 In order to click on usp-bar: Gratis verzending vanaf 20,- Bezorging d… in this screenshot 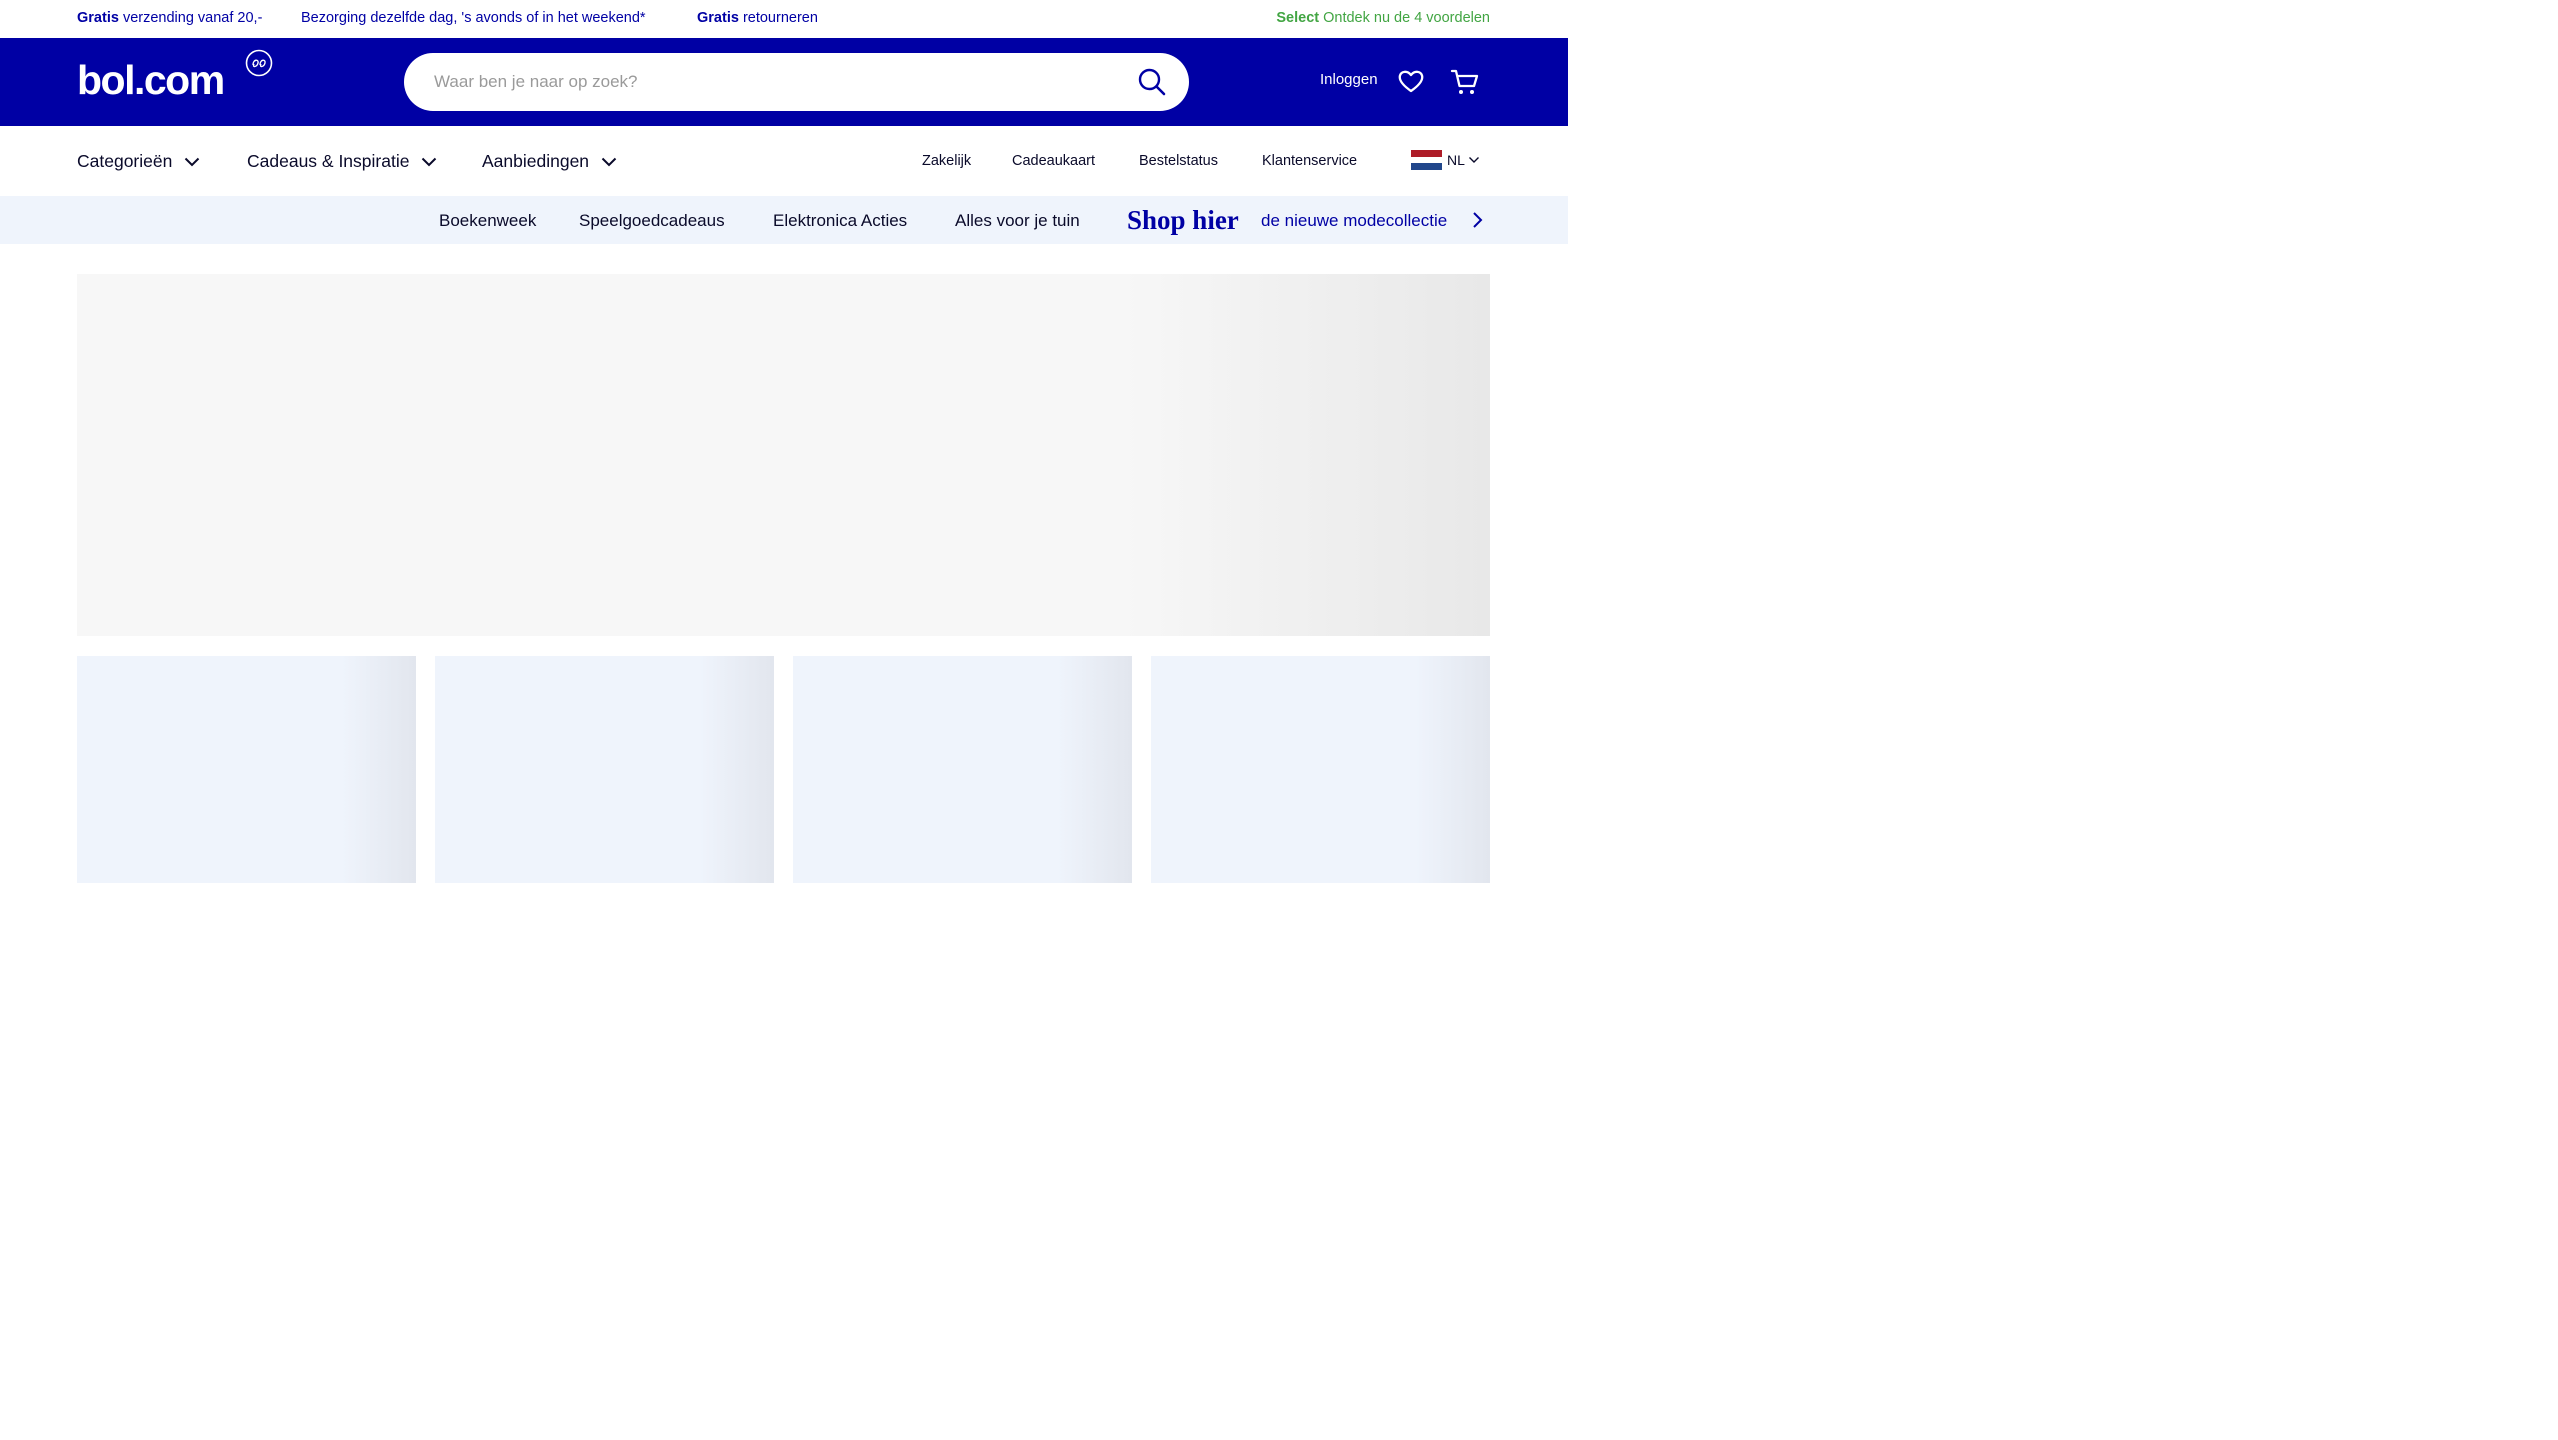, I will do `click(784, 19)`.